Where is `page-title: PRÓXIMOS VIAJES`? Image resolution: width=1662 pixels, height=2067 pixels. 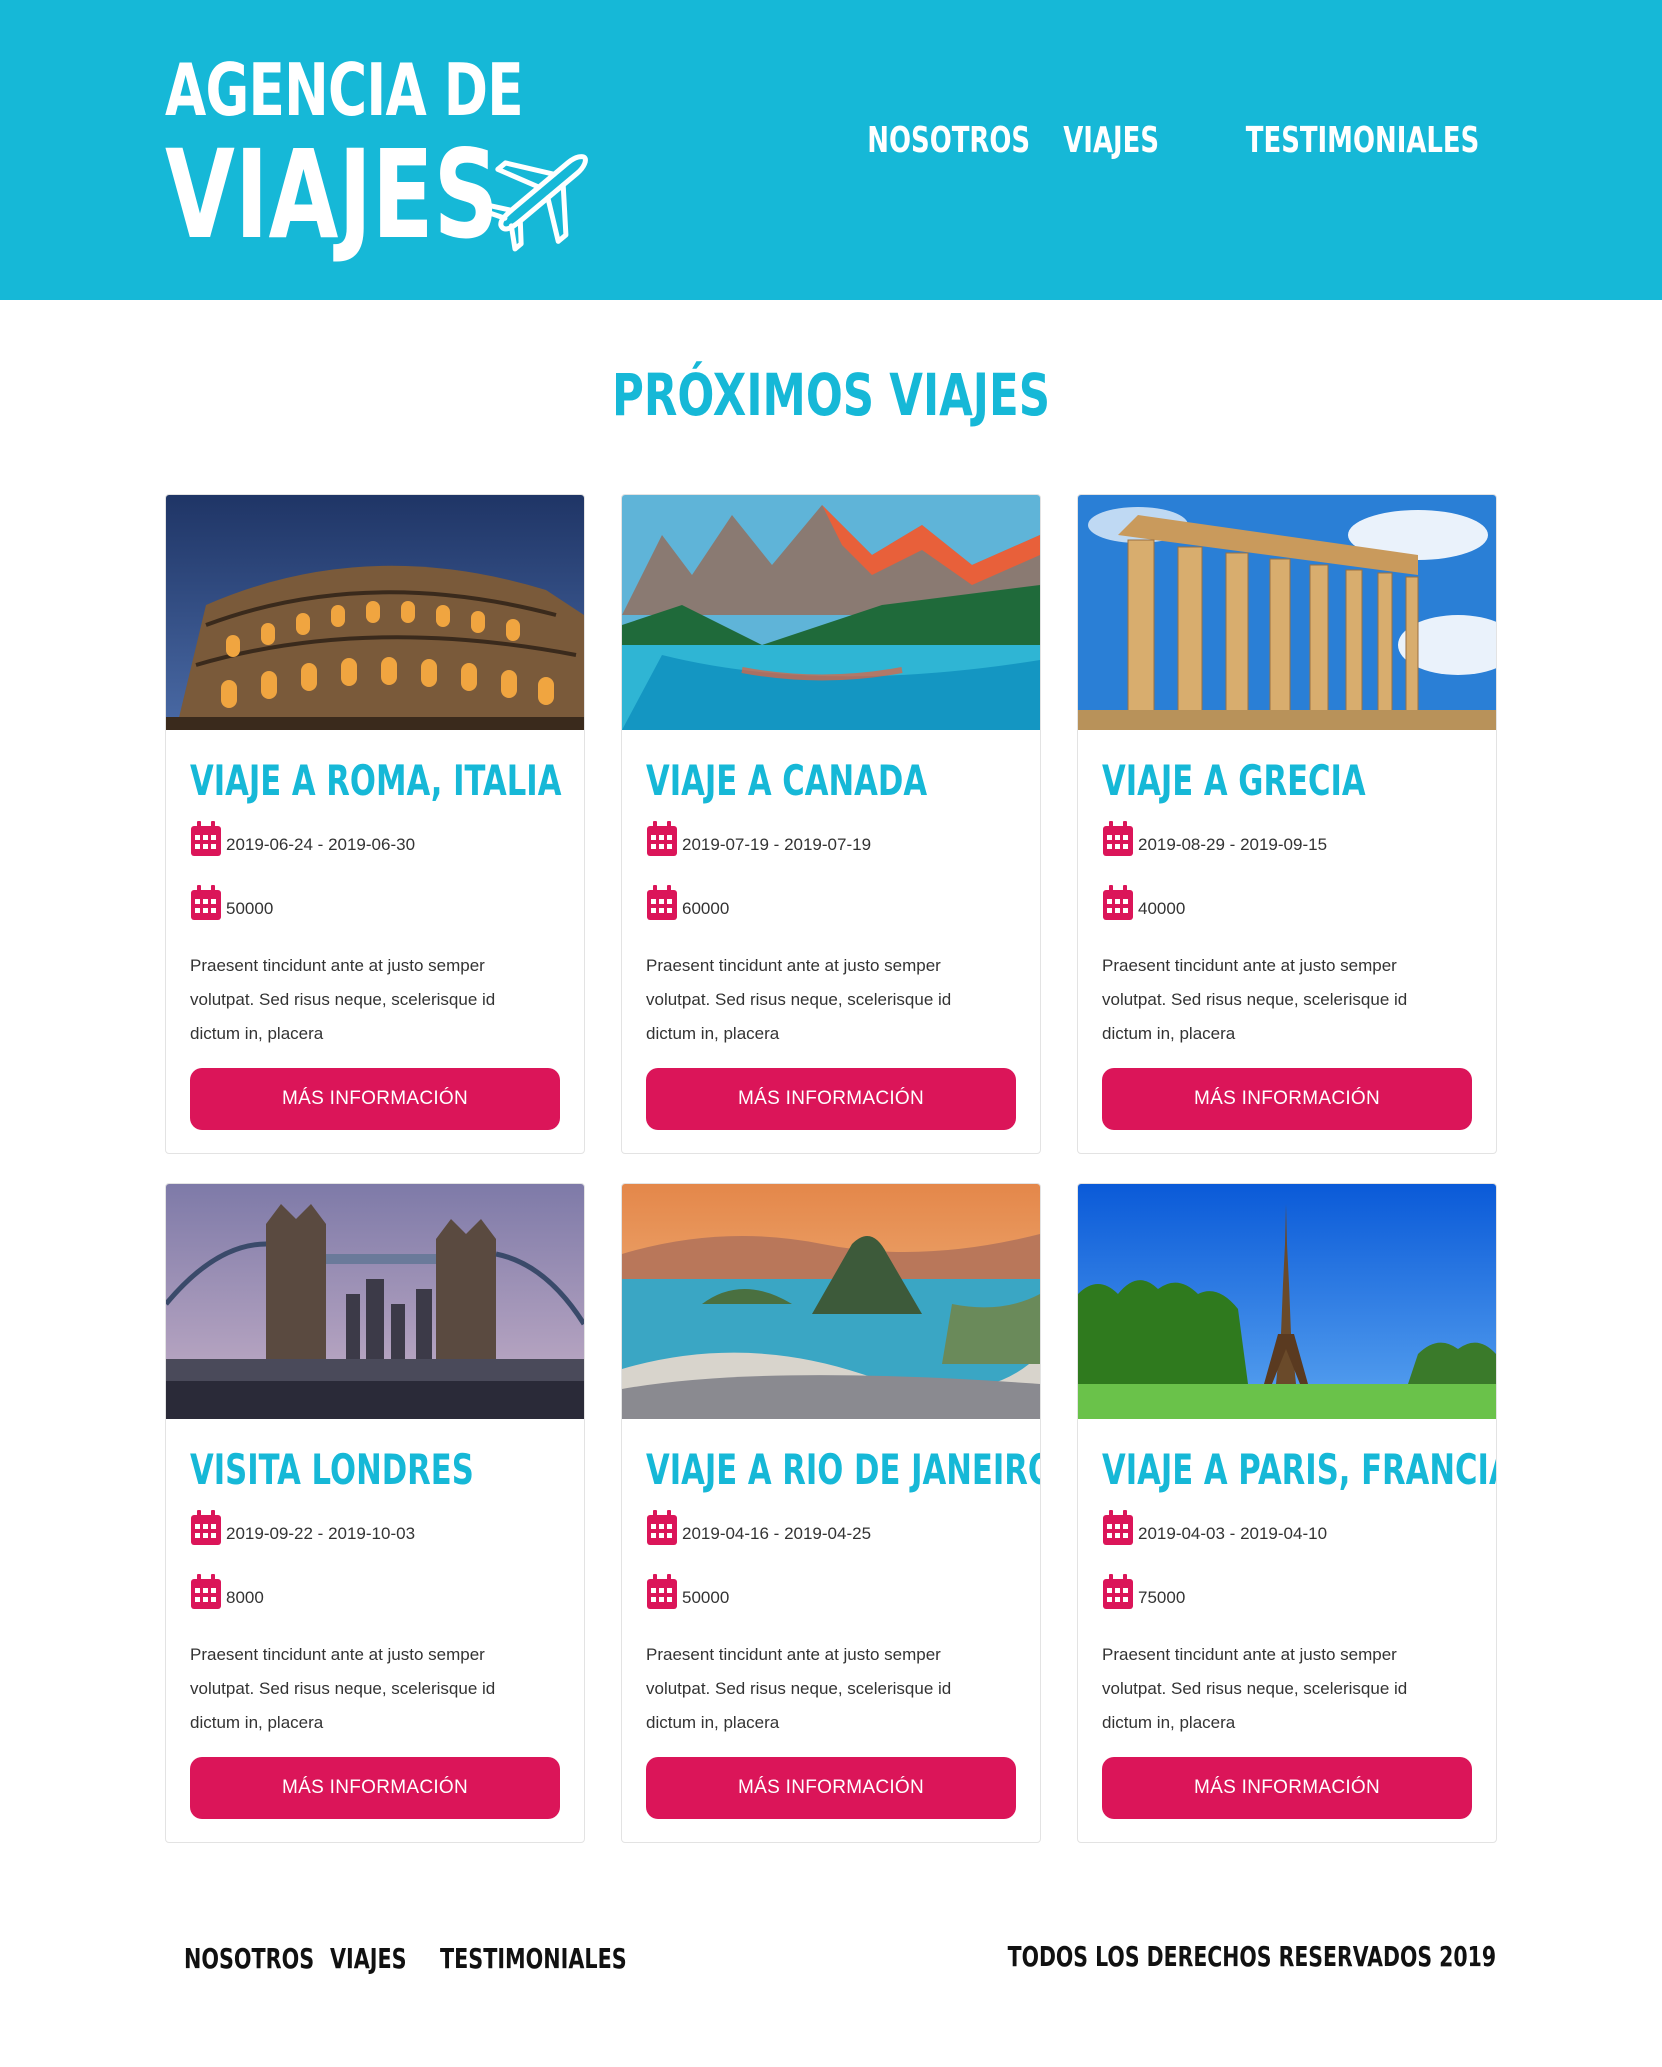 page-title: PRÓXIMOS VIAJES is located at coordinates (831, 395).